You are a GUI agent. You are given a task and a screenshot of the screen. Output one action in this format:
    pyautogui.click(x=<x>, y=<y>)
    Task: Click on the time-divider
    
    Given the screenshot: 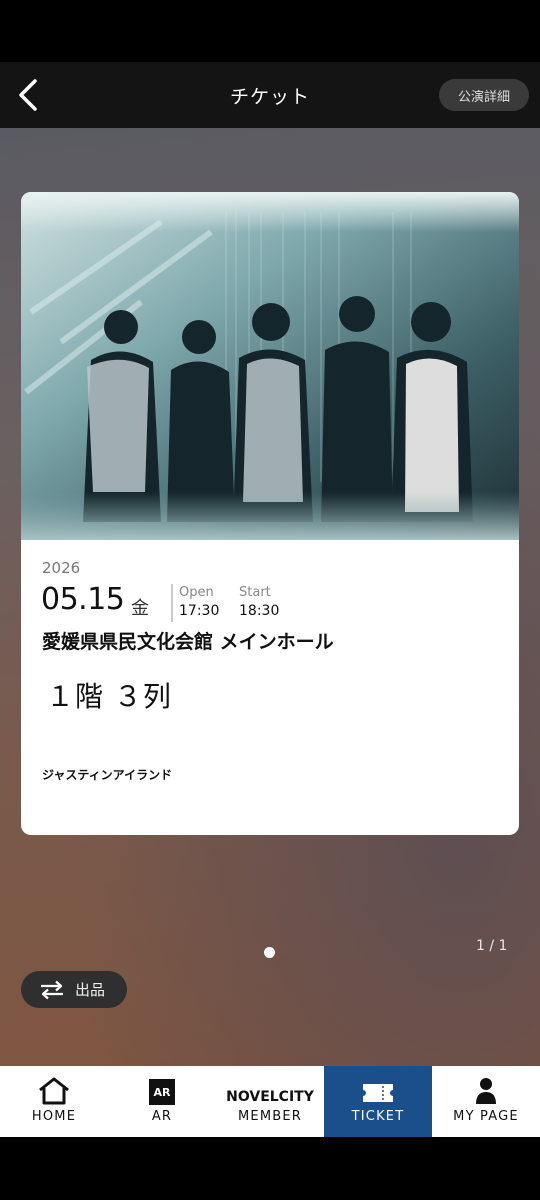 What is the action you would take?
    pyautogui.click(x=172, y=603)
    